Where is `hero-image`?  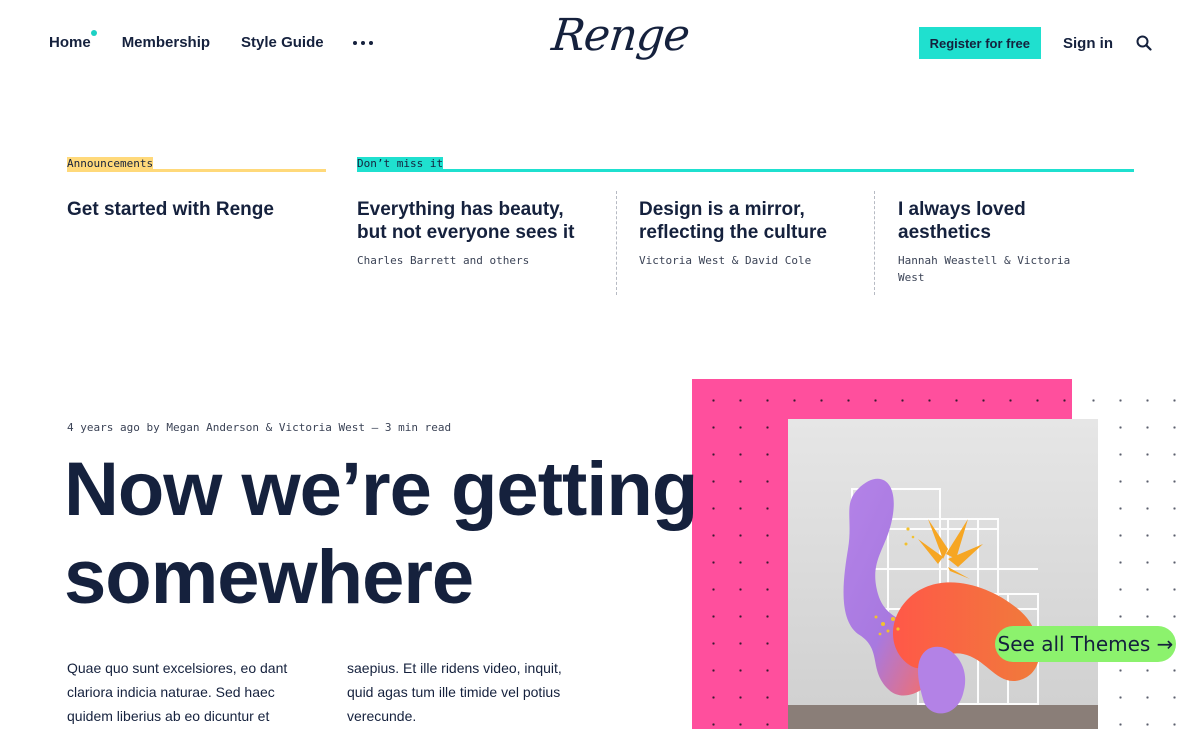
hero-image is located at coordinates (943, 574).